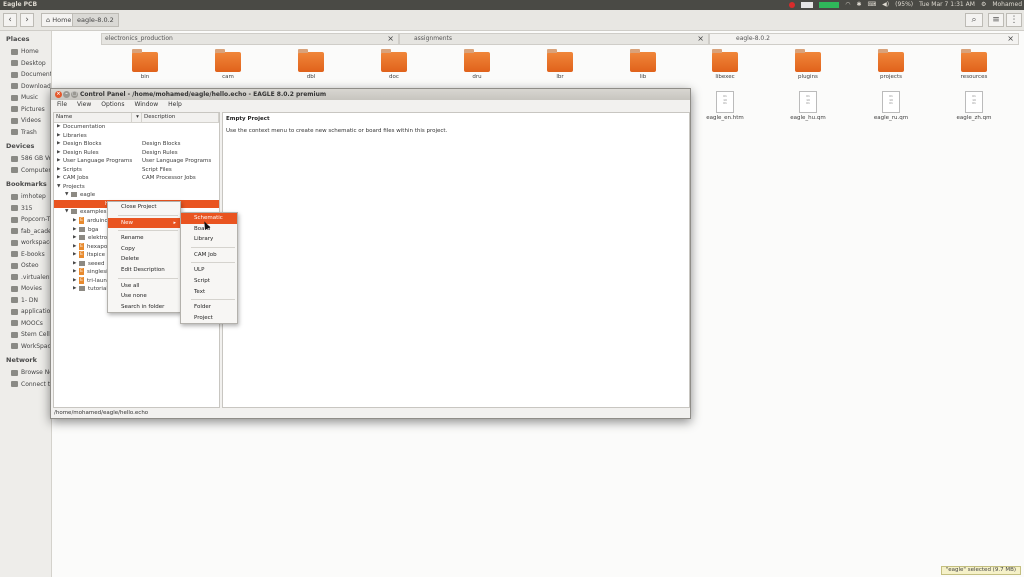  What do you see at coordinates (643, 64) in the screenshot?
I see `folder-lib: lib` at bounding box center [643, 64].